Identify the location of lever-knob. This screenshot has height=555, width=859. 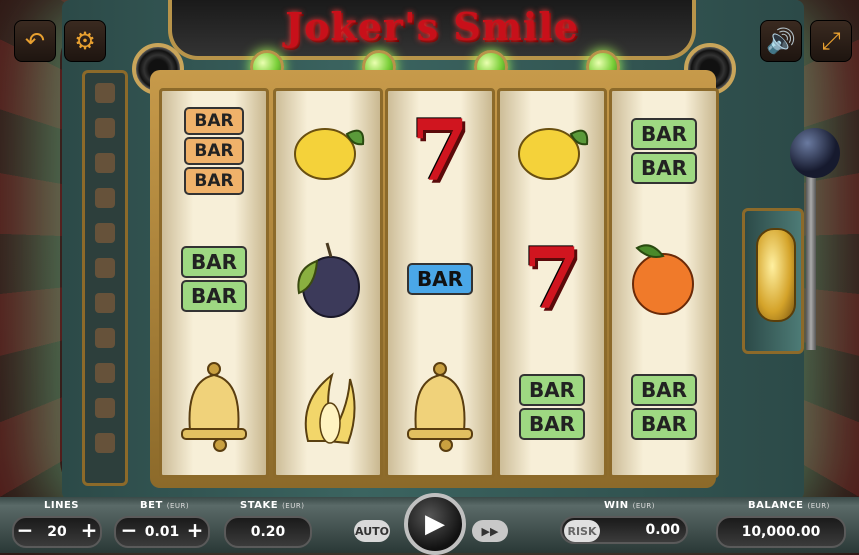
(815, 153).